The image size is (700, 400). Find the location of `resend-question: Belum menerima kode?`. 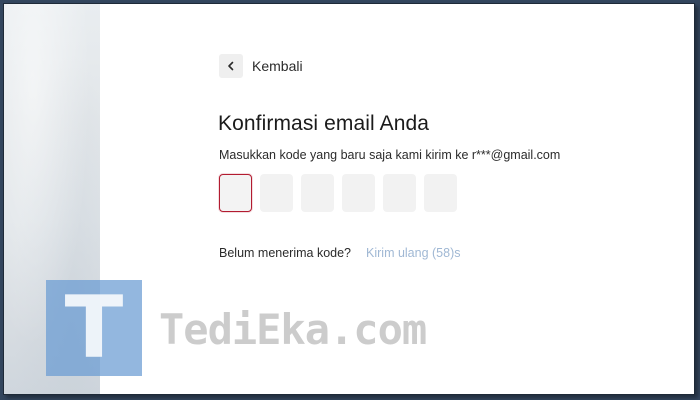

resend-question: Belum menerima kode? is located at coordinates (285, 253).